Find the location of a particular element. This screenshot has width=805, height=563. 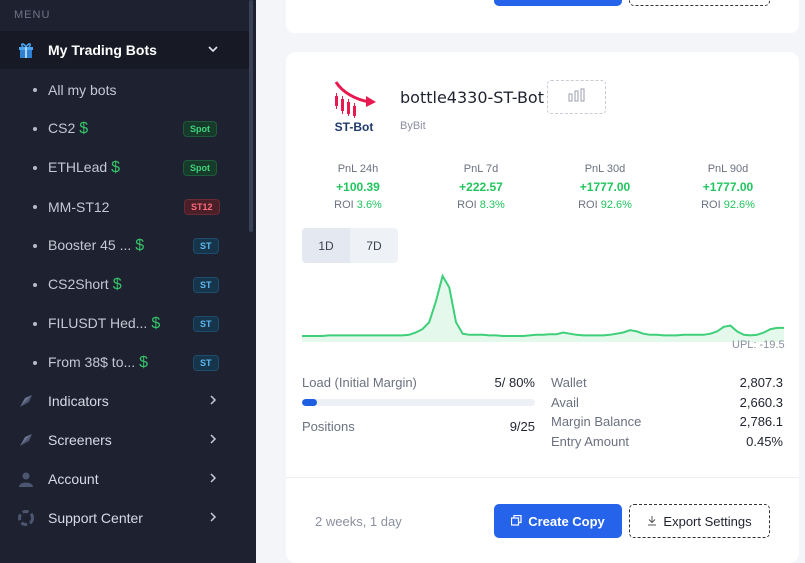

sidebar-item-indicators: Indicators is located at coordinates (124, 401).